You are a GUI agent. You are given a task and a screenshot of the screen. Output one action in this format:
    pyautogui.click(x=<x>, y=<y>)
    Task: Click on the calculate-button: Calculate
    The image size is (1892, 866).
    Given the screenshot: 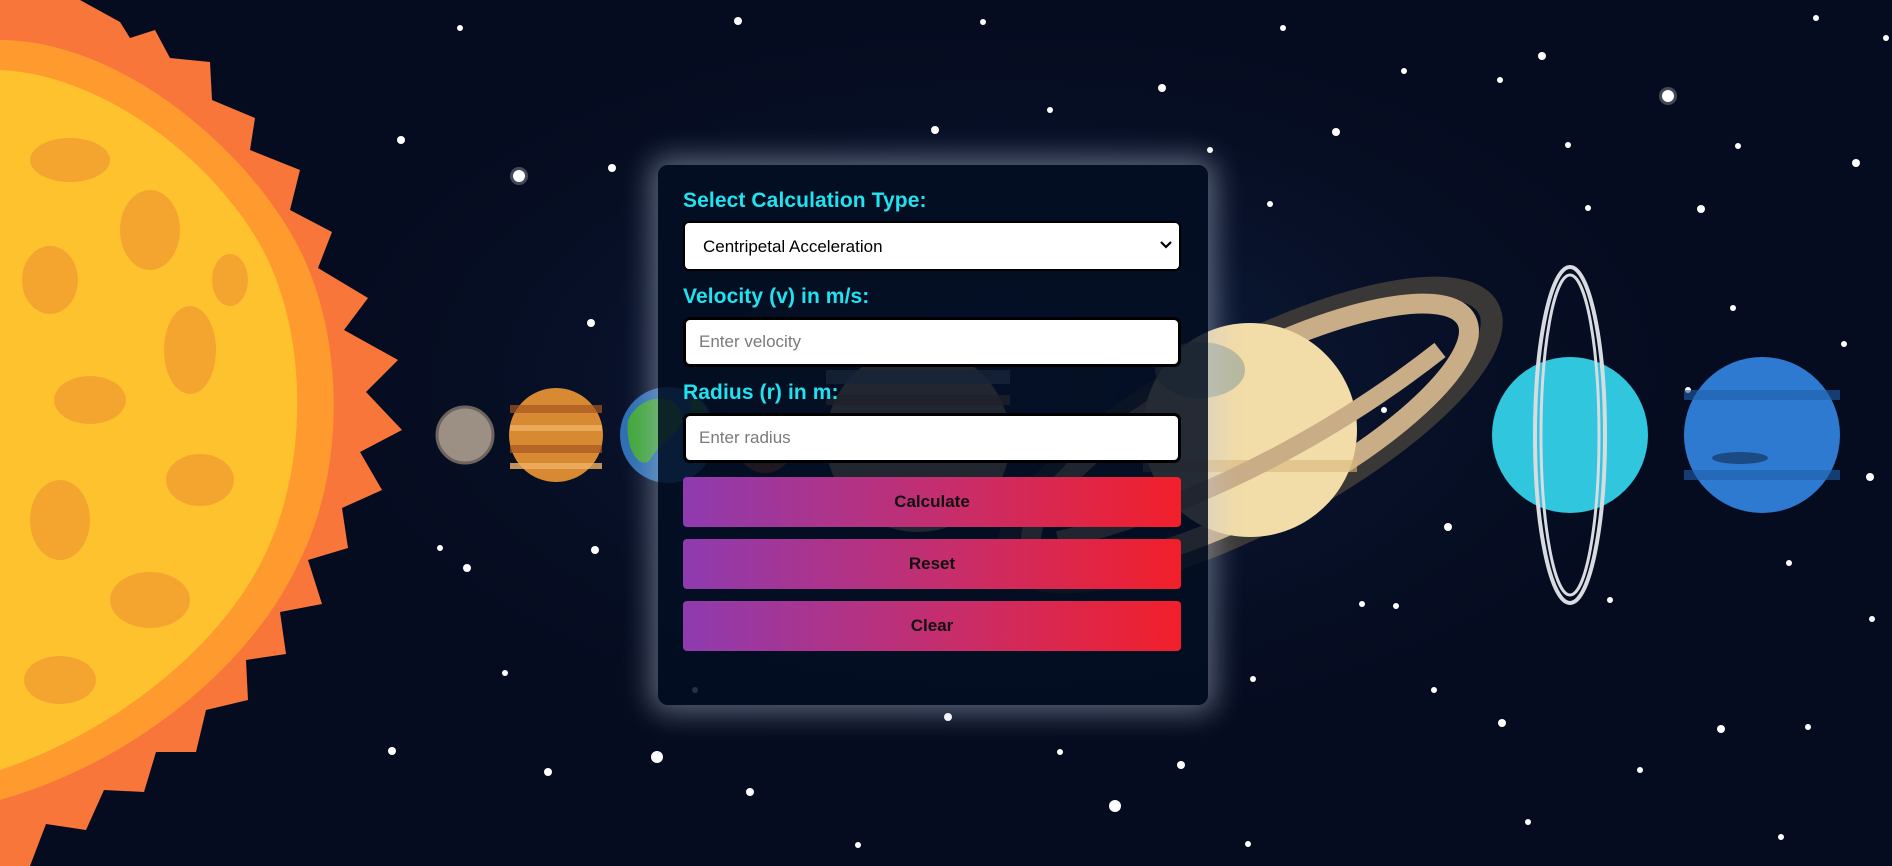 What is the action you would take?
    pyautogui.click(x=932, y=502)
    